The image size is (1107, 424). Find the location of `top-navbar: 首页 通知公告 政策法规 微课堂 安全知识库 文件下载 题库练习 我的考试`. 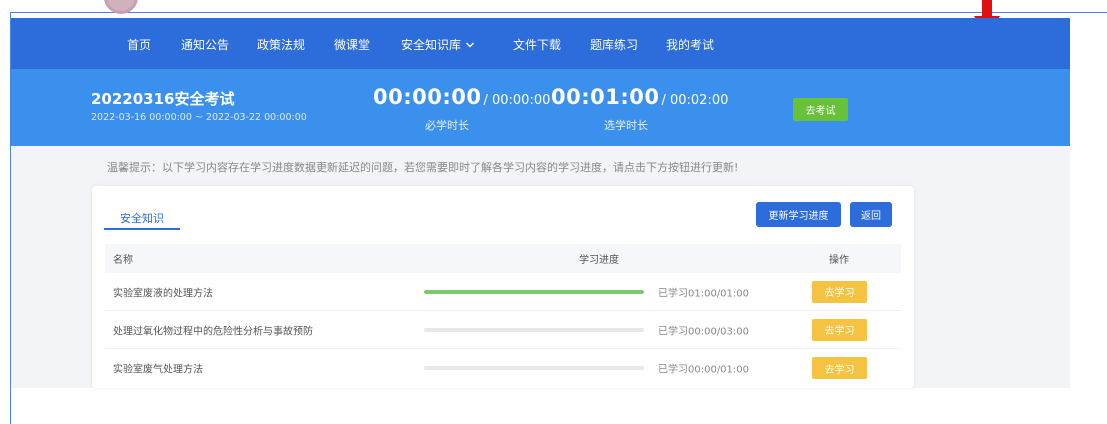

top-navbar: 首页 通知公告 政策法规 微课堂 安全知识库 文件下载 题库练习 我的考试 is located at coordinates (540, 43).